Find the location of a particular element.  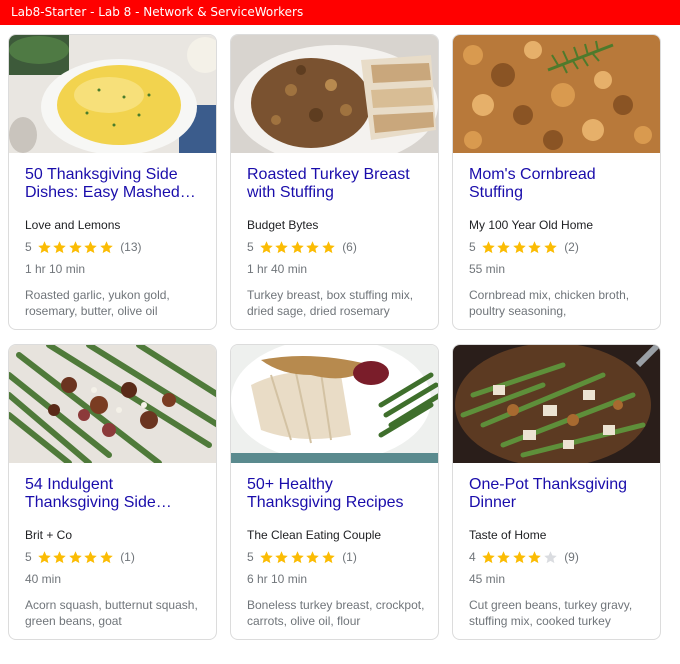

rating-value: 4 is located at coordinates (472, 557).